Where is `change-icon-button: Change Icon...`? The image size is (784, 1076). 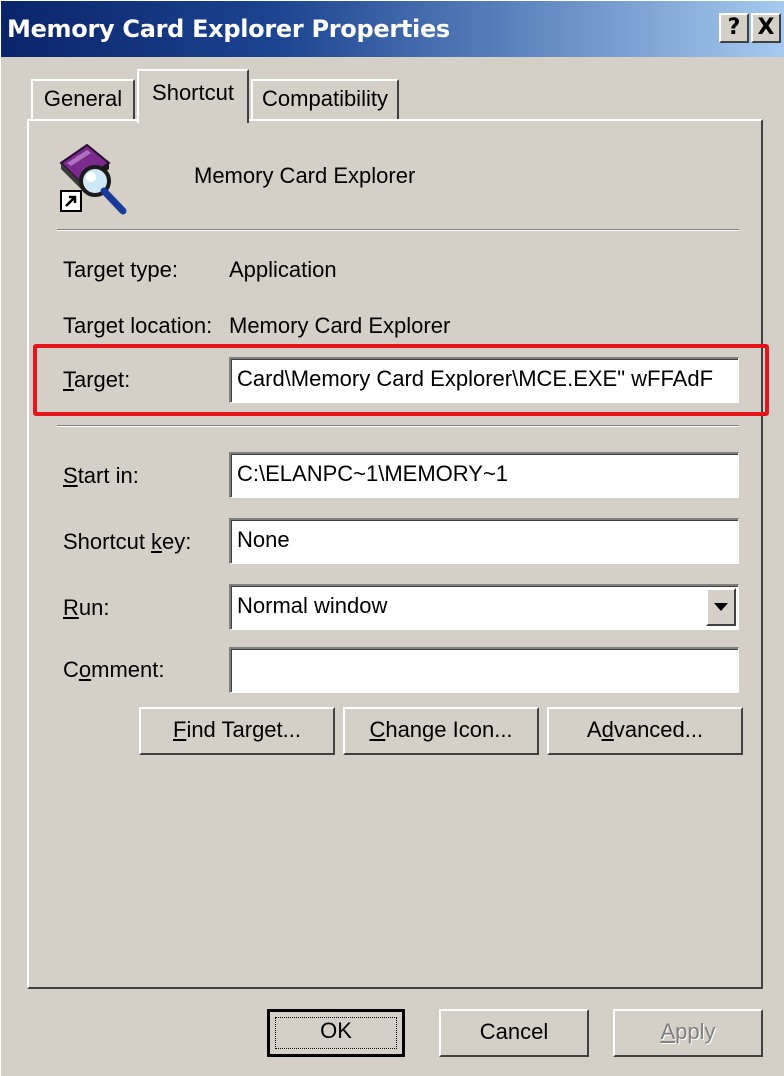 change-icon-button: Change Icon... is located at coordinates (441, 731).